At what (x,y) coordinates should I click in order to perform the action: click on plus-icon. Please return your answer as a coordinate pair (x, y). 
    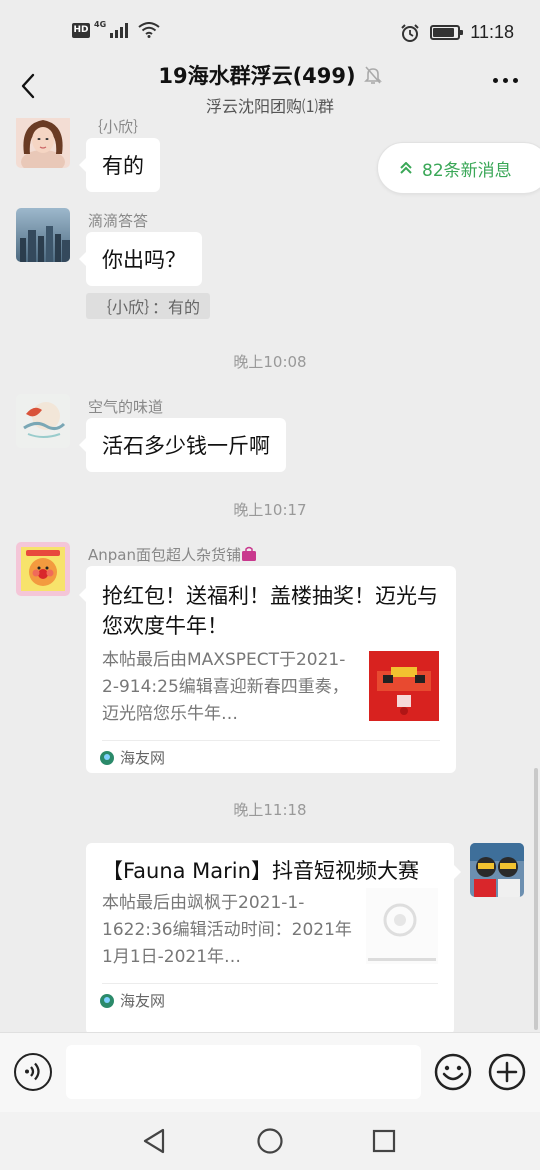
    Looking at the image, I should click on (507, 1072).